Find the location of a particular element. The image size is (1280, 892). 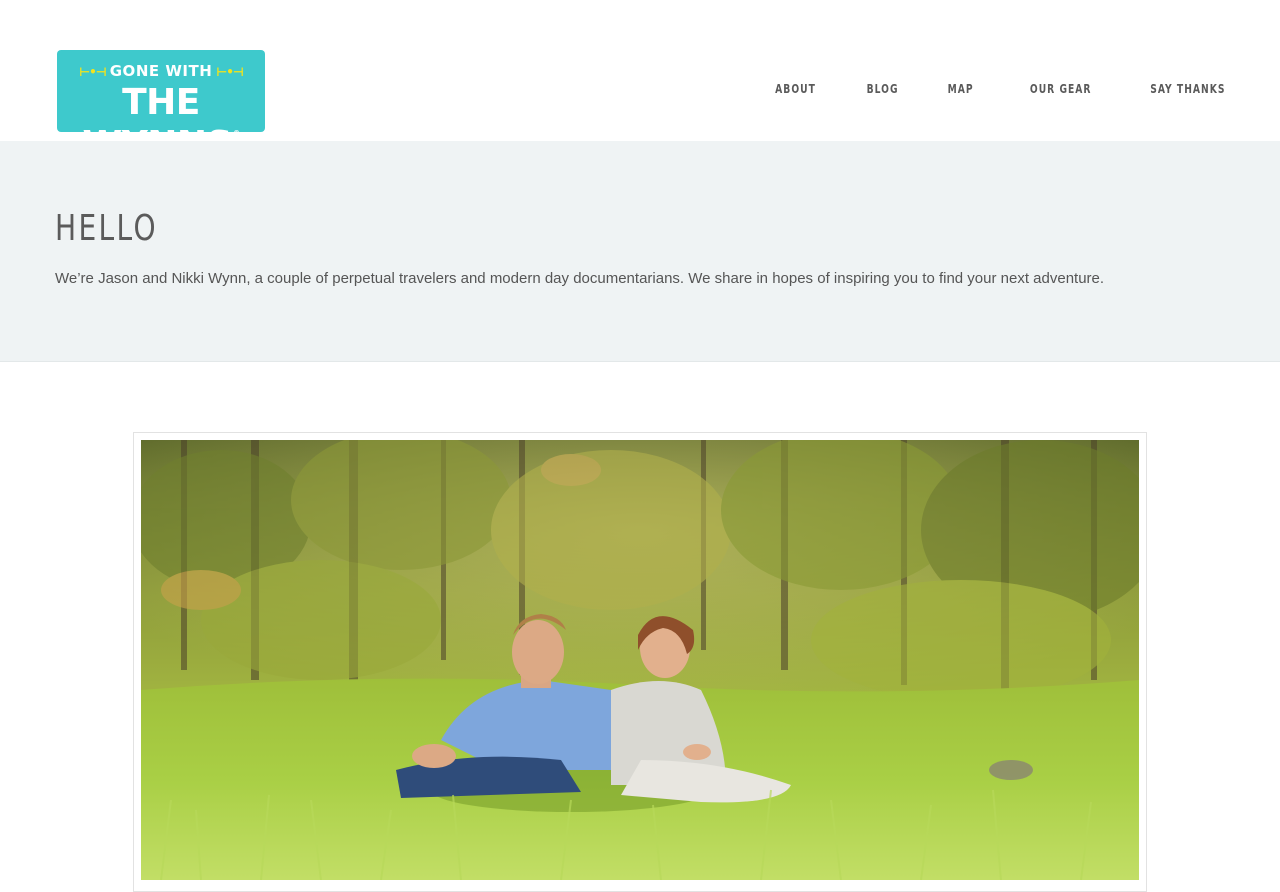

nav-item-our-gear: OUR GEAR is located at coordinates (1061, 90).